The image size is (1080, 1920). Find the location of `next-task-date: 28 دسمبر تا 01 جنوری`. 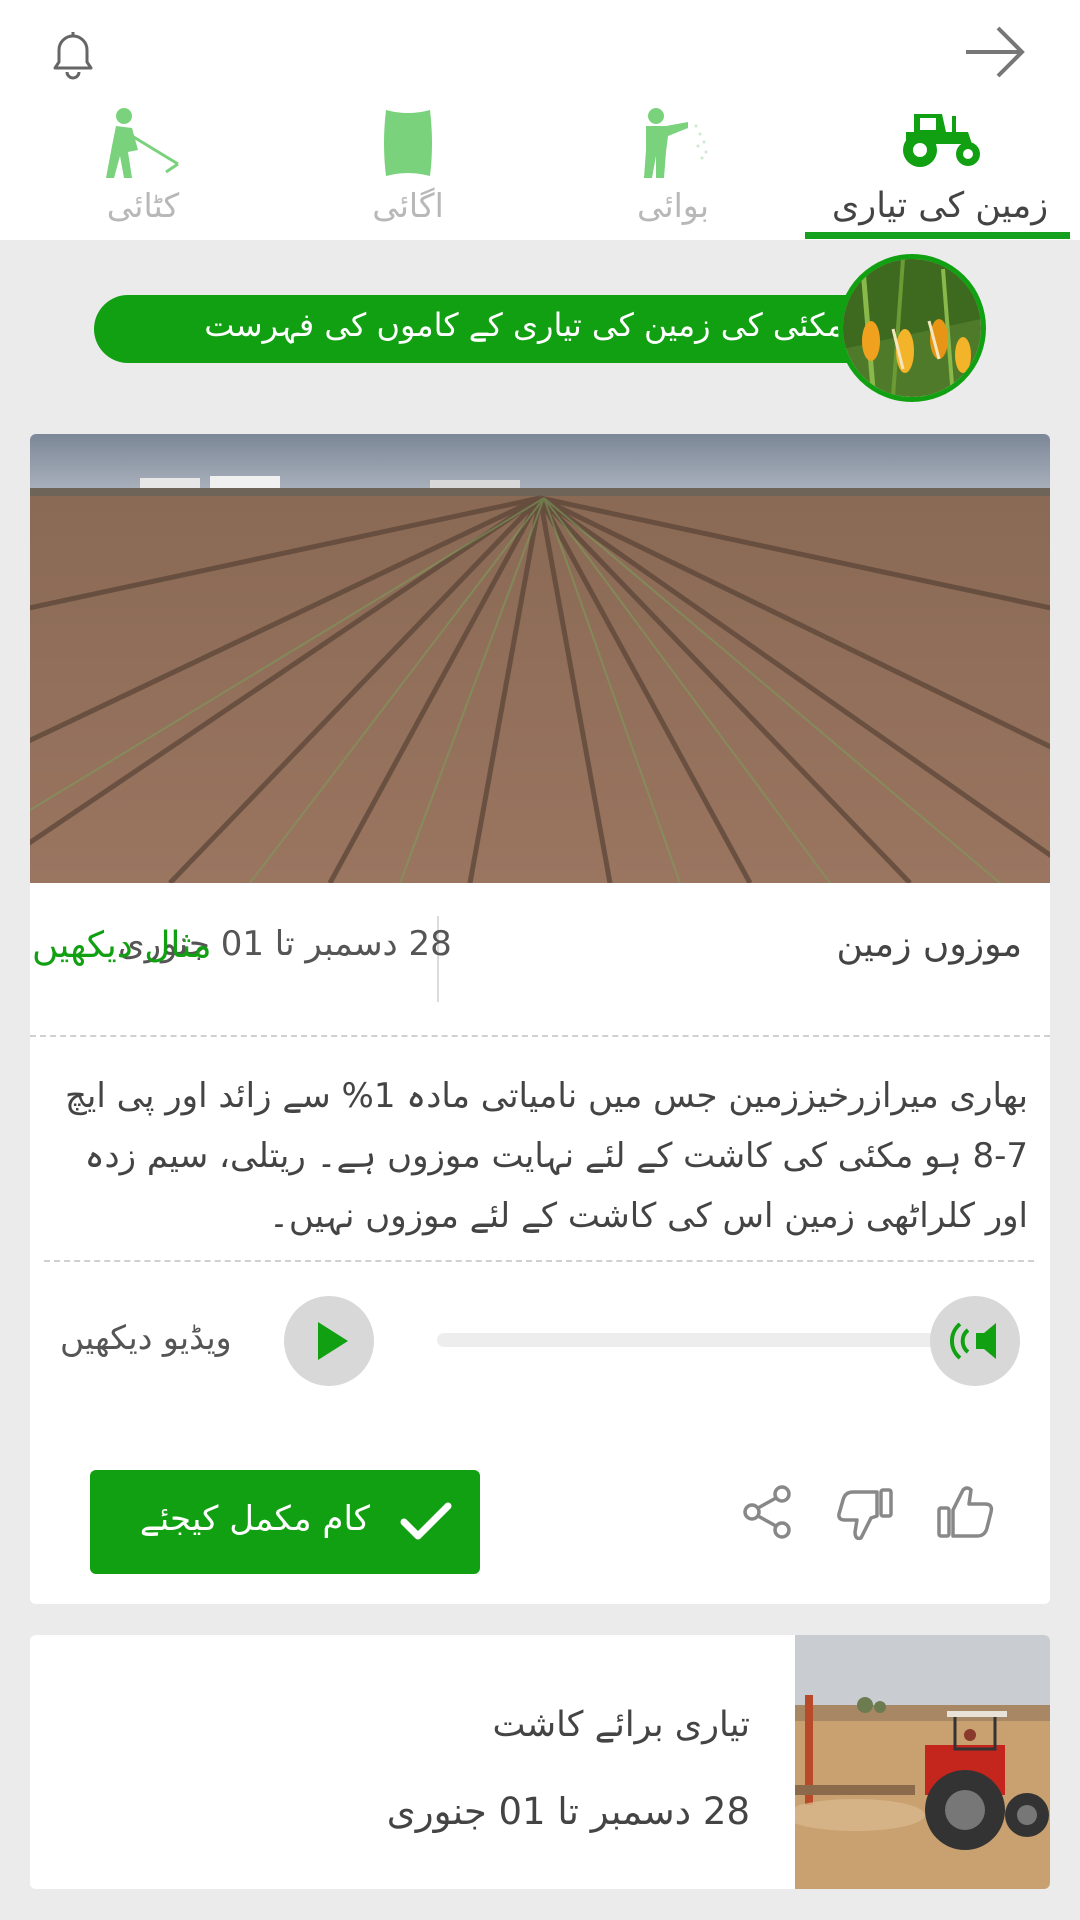

next-task-date: 28 دسمبر تا 01 جنوری is located at coordinates (568, 1811).